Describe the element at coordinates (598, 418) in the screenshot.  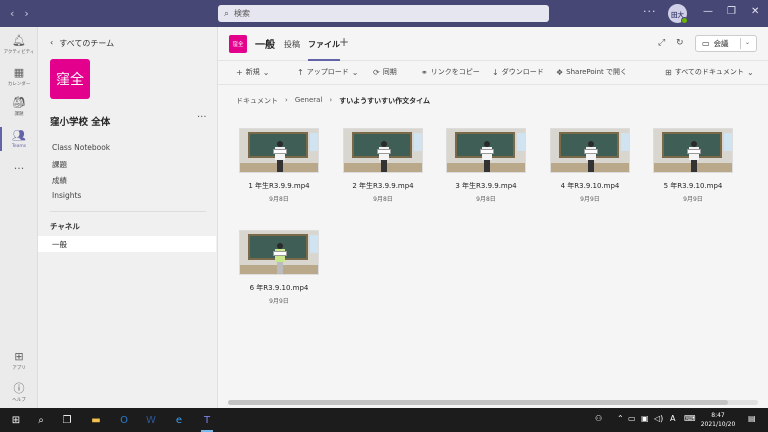
I see `people-icon: ⚇` at that location.